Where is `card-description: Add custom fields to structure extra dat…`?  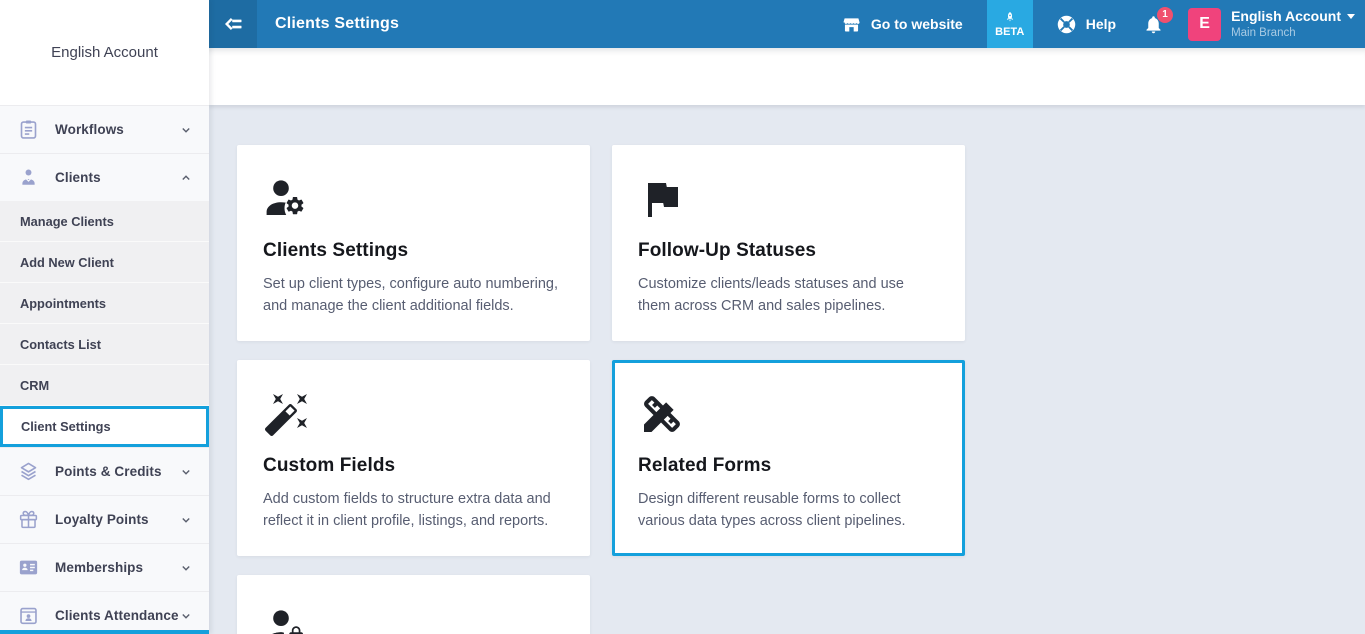
card-description: Add custom fields to structure extra dat… is located at coordinates (407, 510).